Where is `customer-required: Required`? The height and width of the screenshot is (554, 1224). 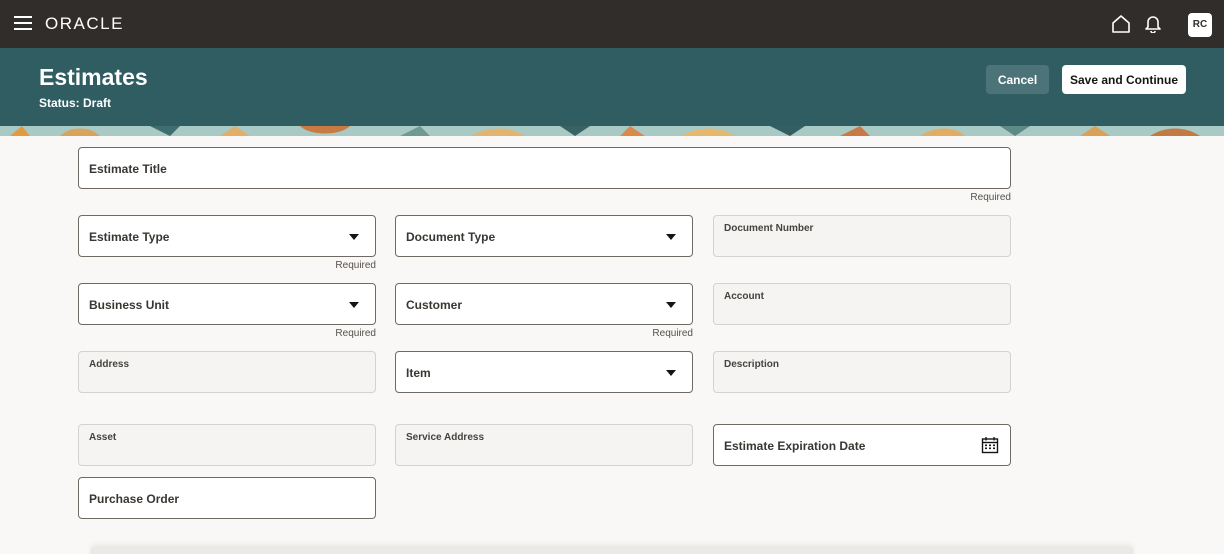 customer-required: Required is located at coordinates (672, 333).